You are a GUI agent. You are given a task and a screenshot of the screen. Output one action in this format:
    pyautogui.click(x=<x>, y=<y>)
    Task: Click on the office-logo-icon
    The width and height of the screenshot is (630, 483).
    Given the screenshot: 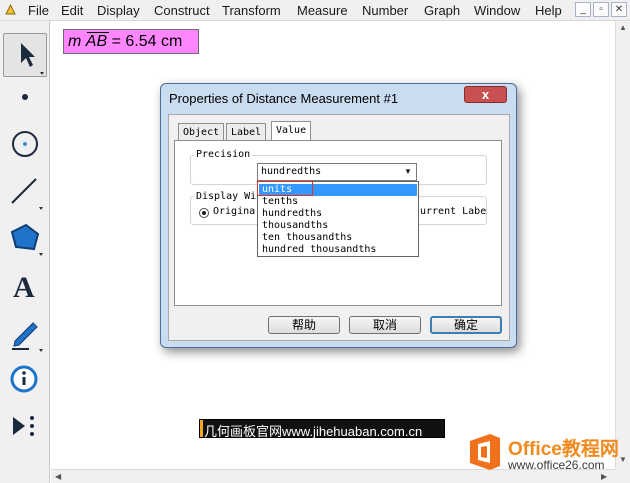 What is the action you would take?
    pyautogui.click(x=485, y=452)
    